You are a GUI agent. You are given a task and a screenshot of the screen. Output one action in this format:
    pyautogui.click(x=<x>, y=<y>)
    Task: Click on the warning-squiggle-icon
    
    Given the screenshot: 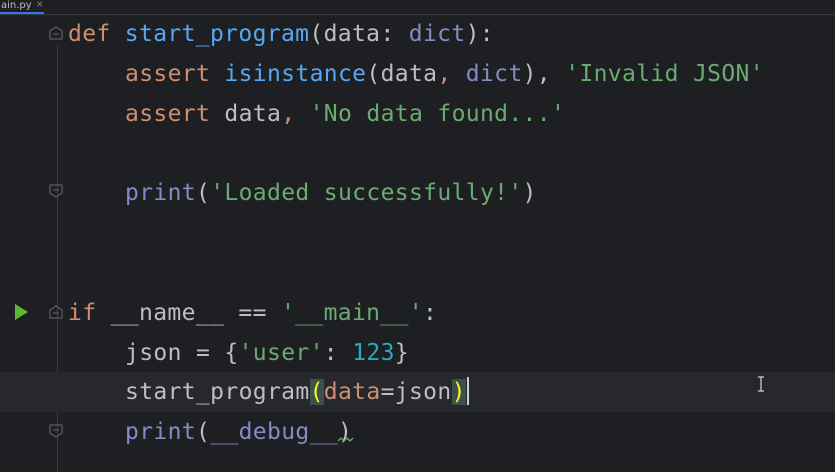 What is the action you would take?
    pyautogui.click(x=346, y=439)
    